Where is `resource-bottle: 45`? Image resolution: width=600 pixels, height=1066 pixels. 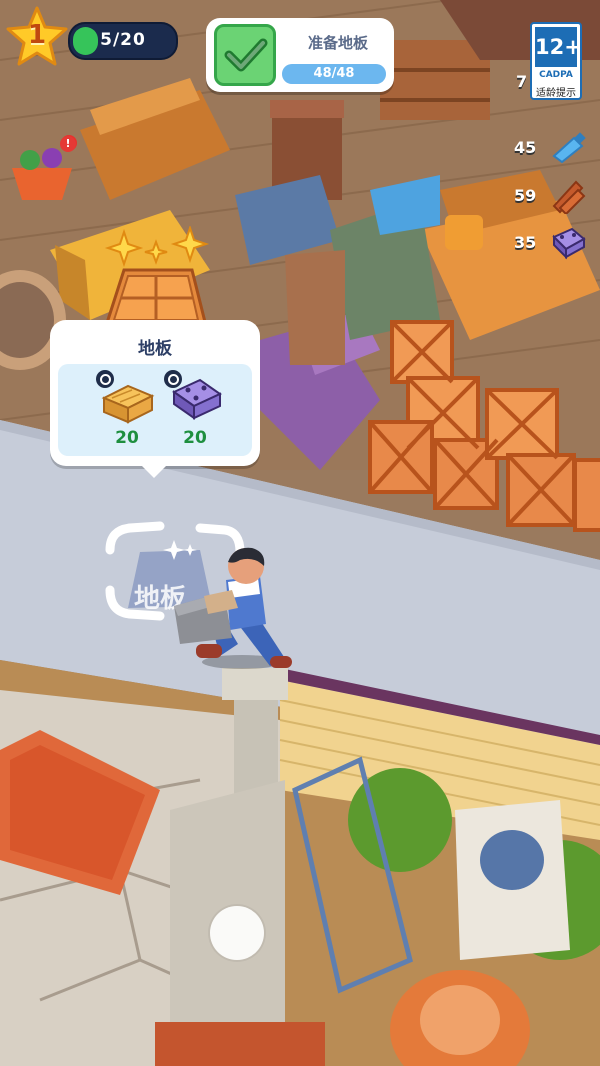 resource-bottle: 45 is located at coordinates (550, 148).